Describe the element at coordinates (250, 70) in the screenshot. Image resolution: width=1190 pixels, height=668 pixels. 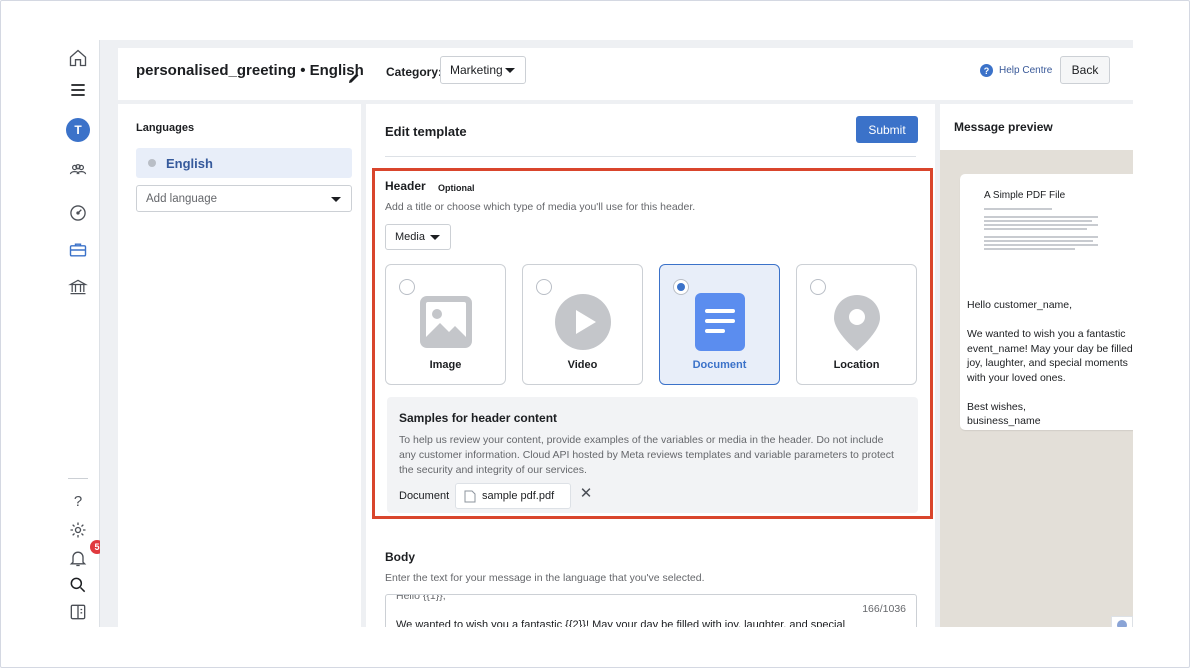
I see `template-name: personalised_greeting • English` at that location.